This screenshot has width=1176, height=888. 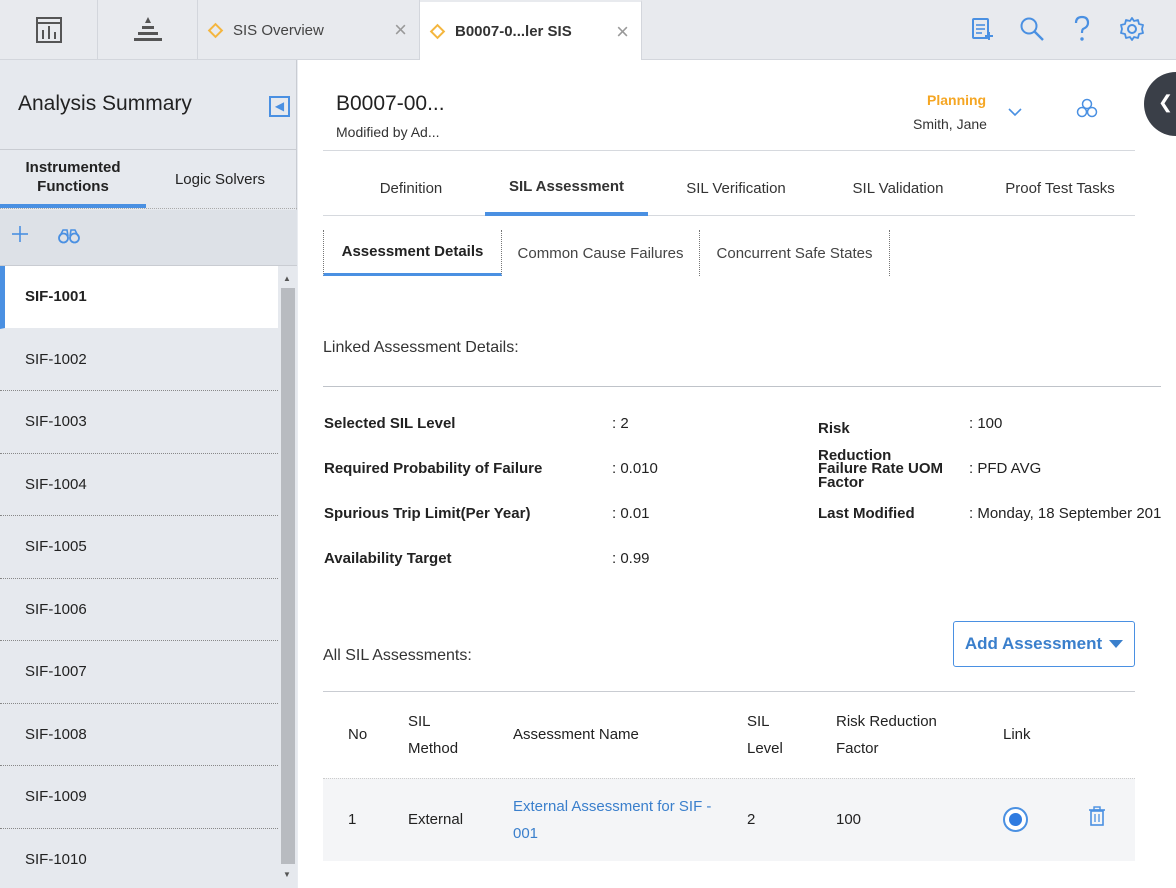 I want to click on chevron-left-icon: ◀, so click(x=279, y=106).